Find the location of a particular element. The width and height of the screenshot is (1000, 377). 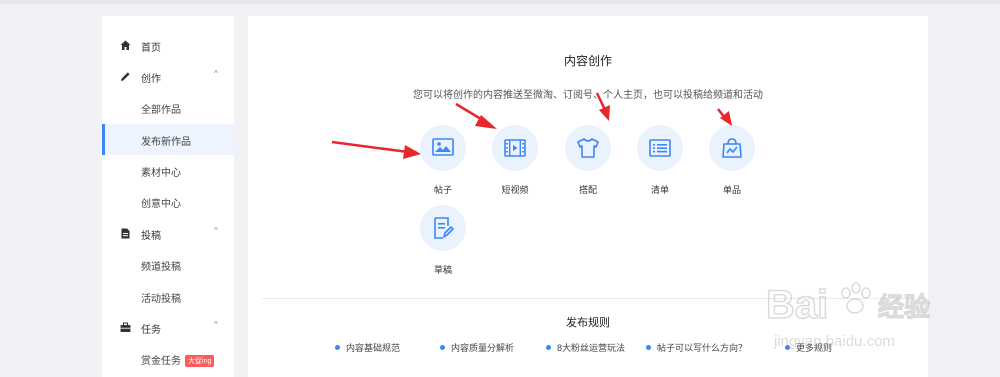

content-type-label: 短视频 is located at coordinates (515, 190).